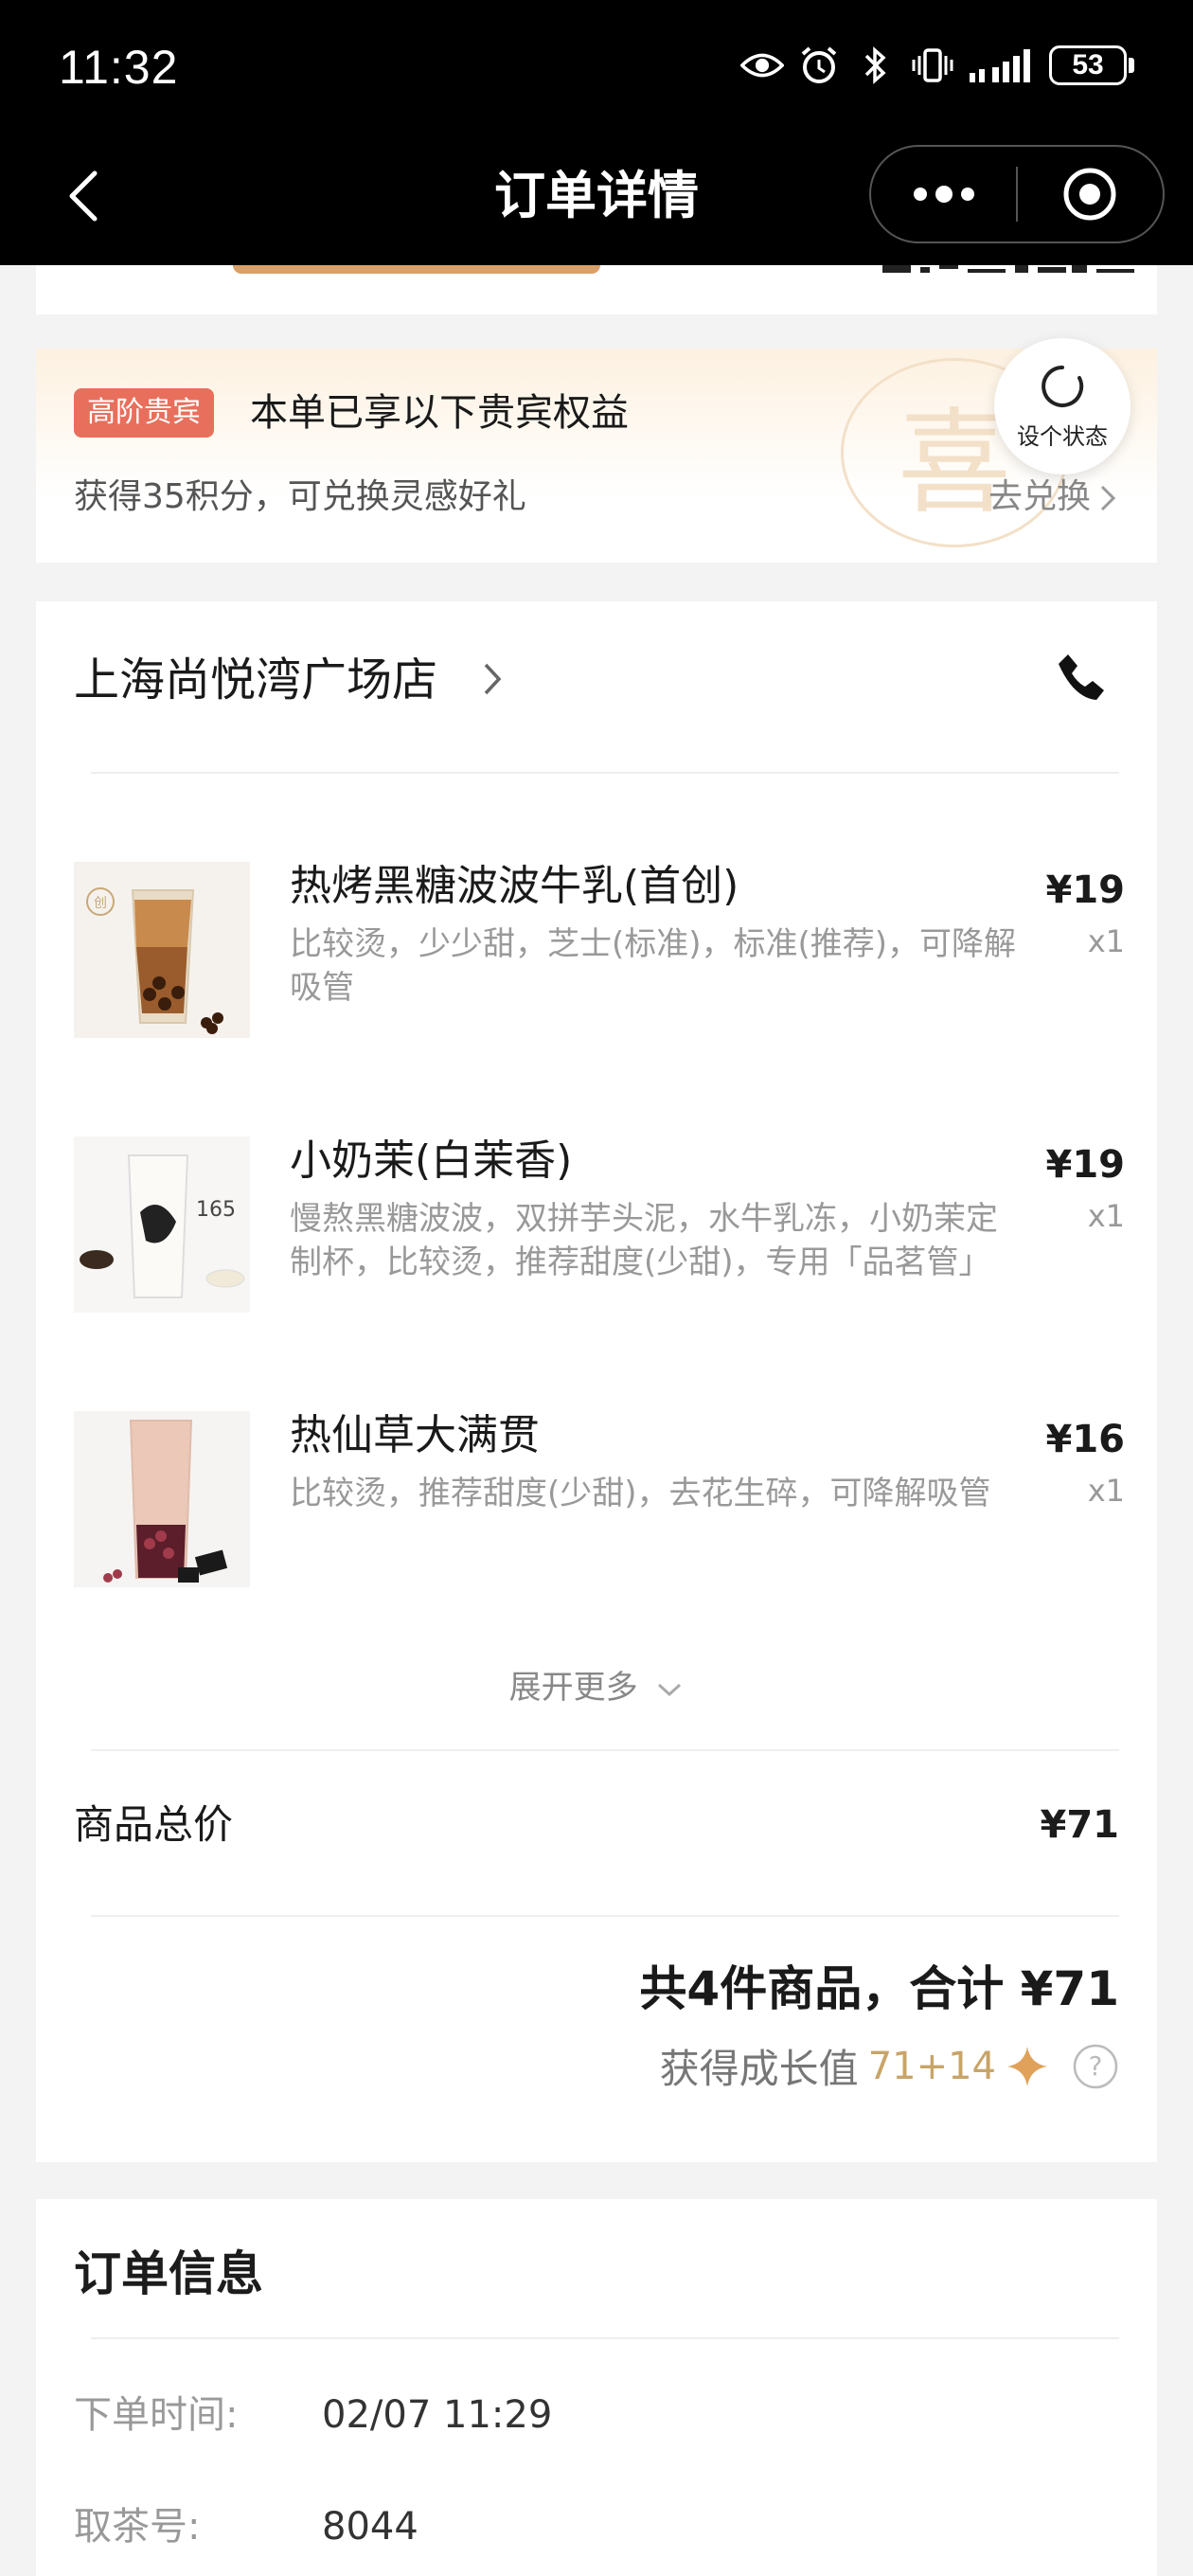  What do you see at coordinates (573, 1688) in the screenshot?
I see `expand-more-label: 展开更多` at bounding box center [573, 1688].